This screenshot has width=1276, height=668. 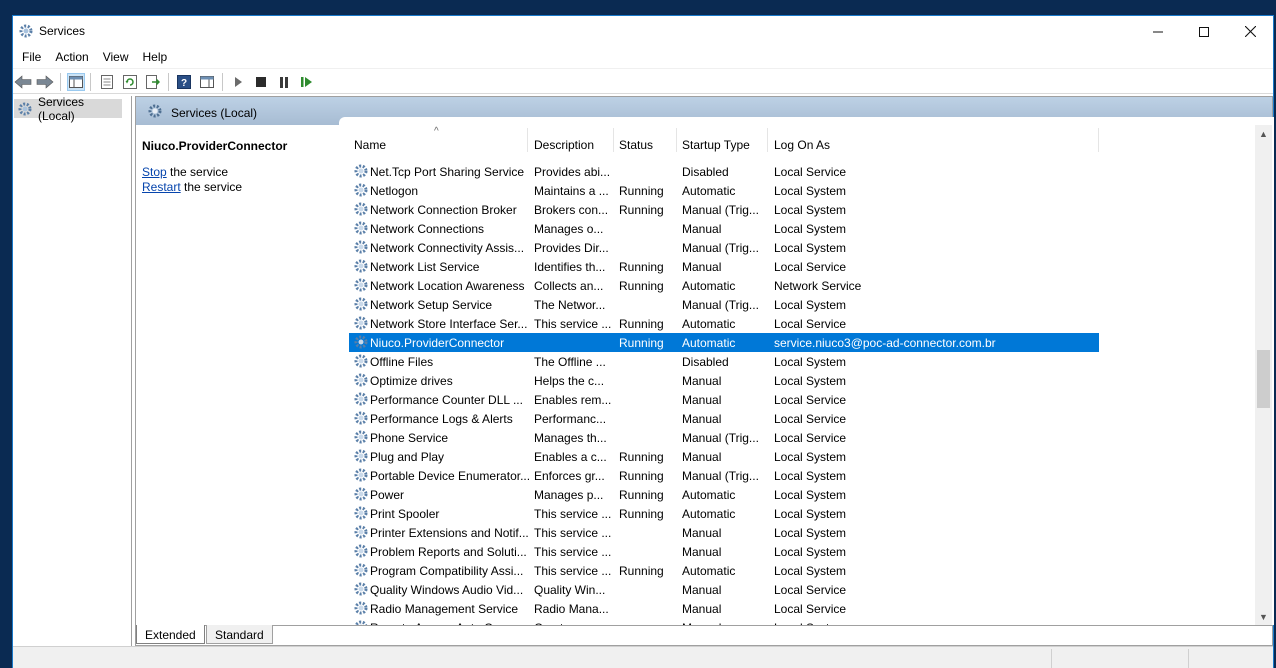 I want to click on menu-view: View, so click(x=116, y=57).